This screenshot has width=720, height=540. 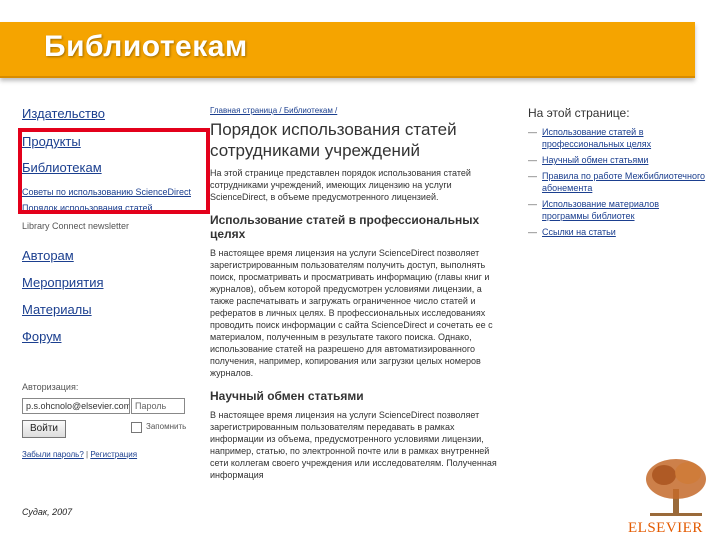 What do you see at coordinates (618, 160) in the screenshot?
I see `toc-link: — Научный обмен статьями` at bounding box center [618, 160].